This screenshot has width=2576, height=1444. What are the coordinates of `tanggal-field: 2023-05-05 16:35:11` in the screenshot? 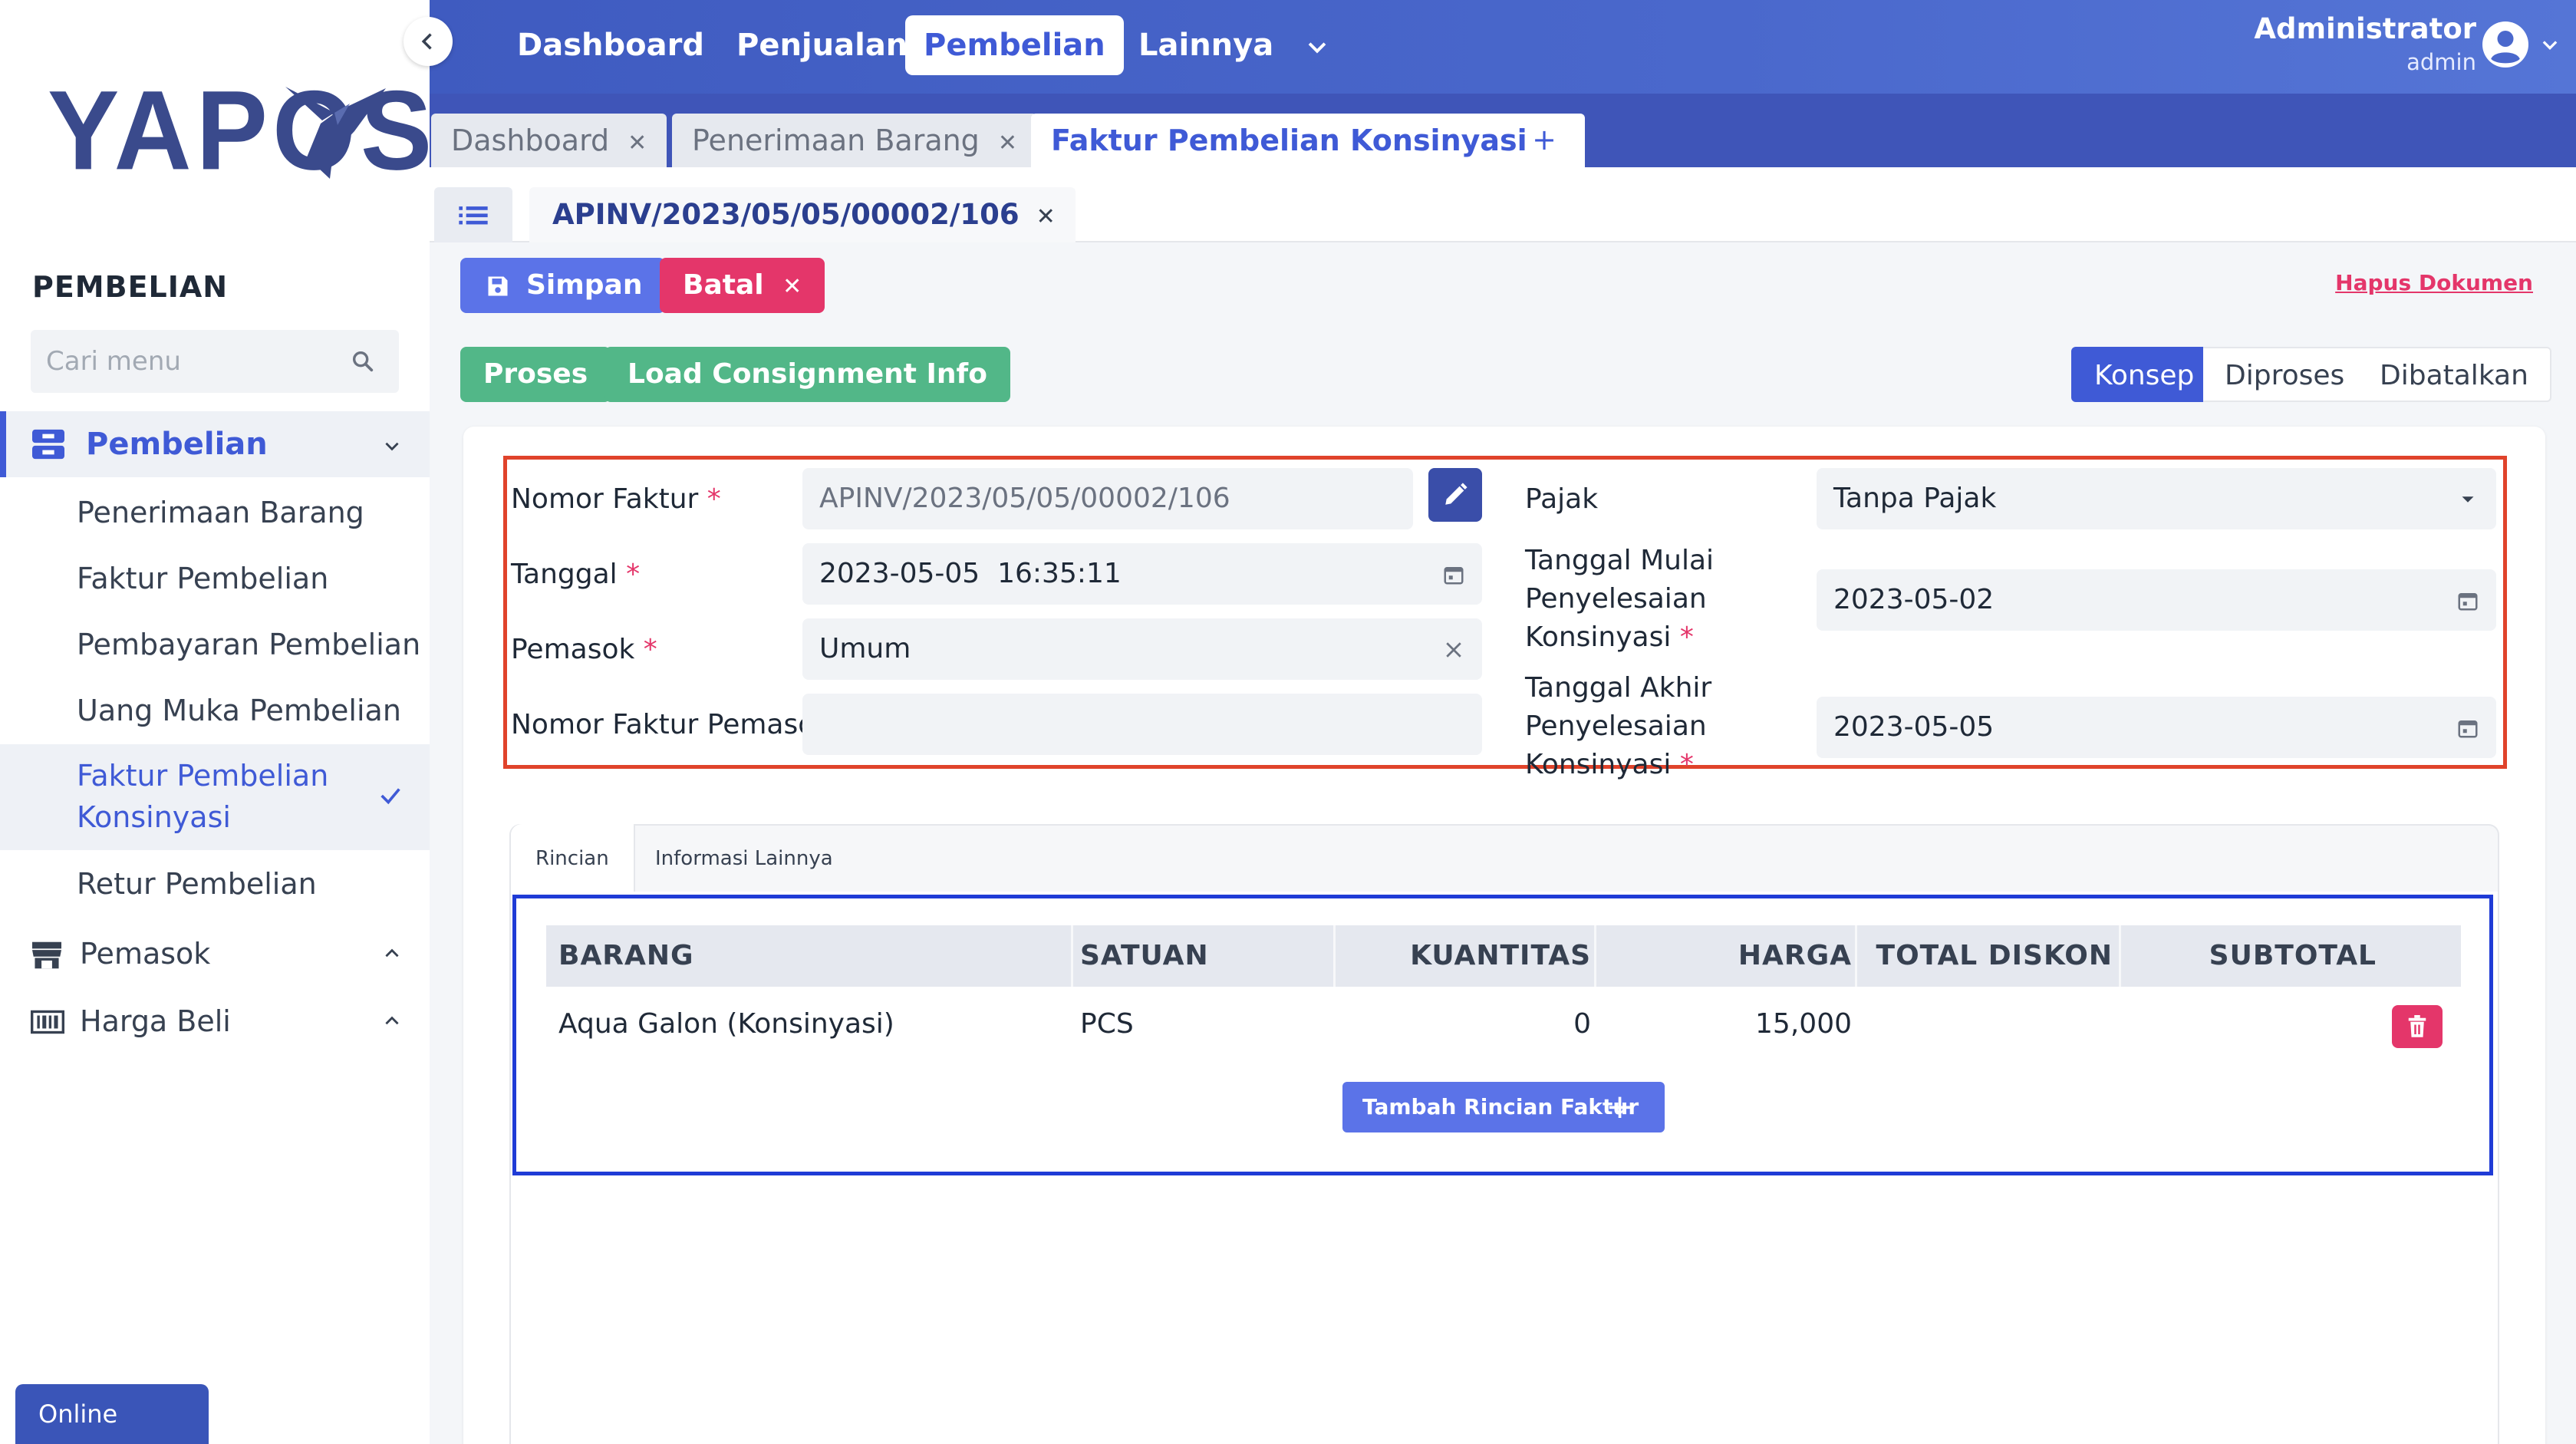 It's located at (1142, 574).